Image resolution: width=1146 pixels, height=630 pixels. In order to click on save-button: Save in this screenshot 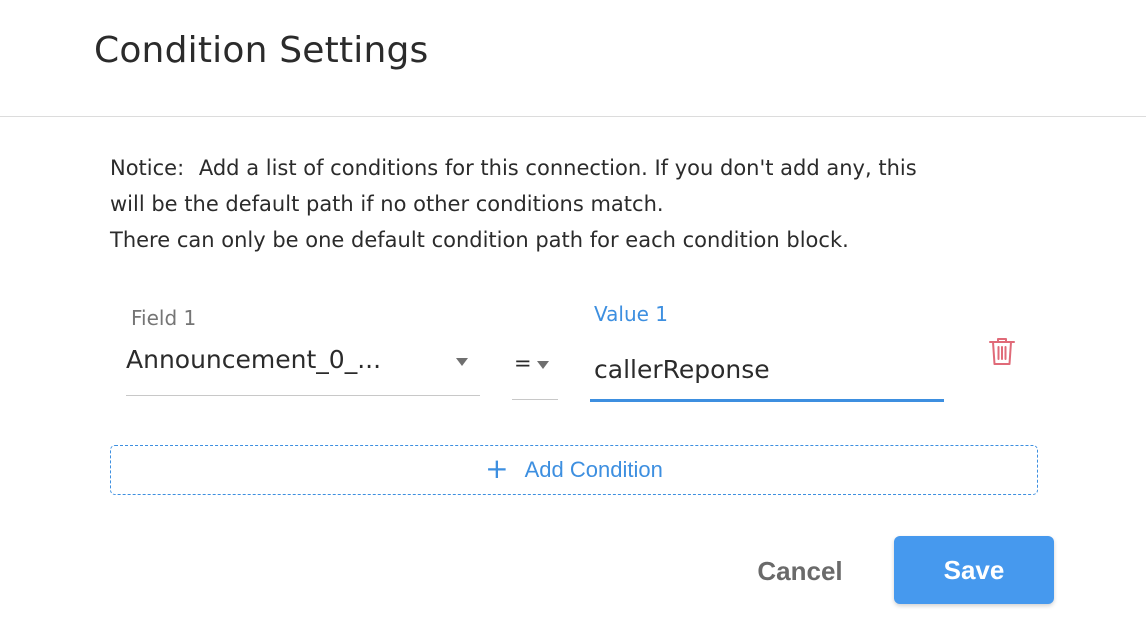, I will do `click(974, 570)`.